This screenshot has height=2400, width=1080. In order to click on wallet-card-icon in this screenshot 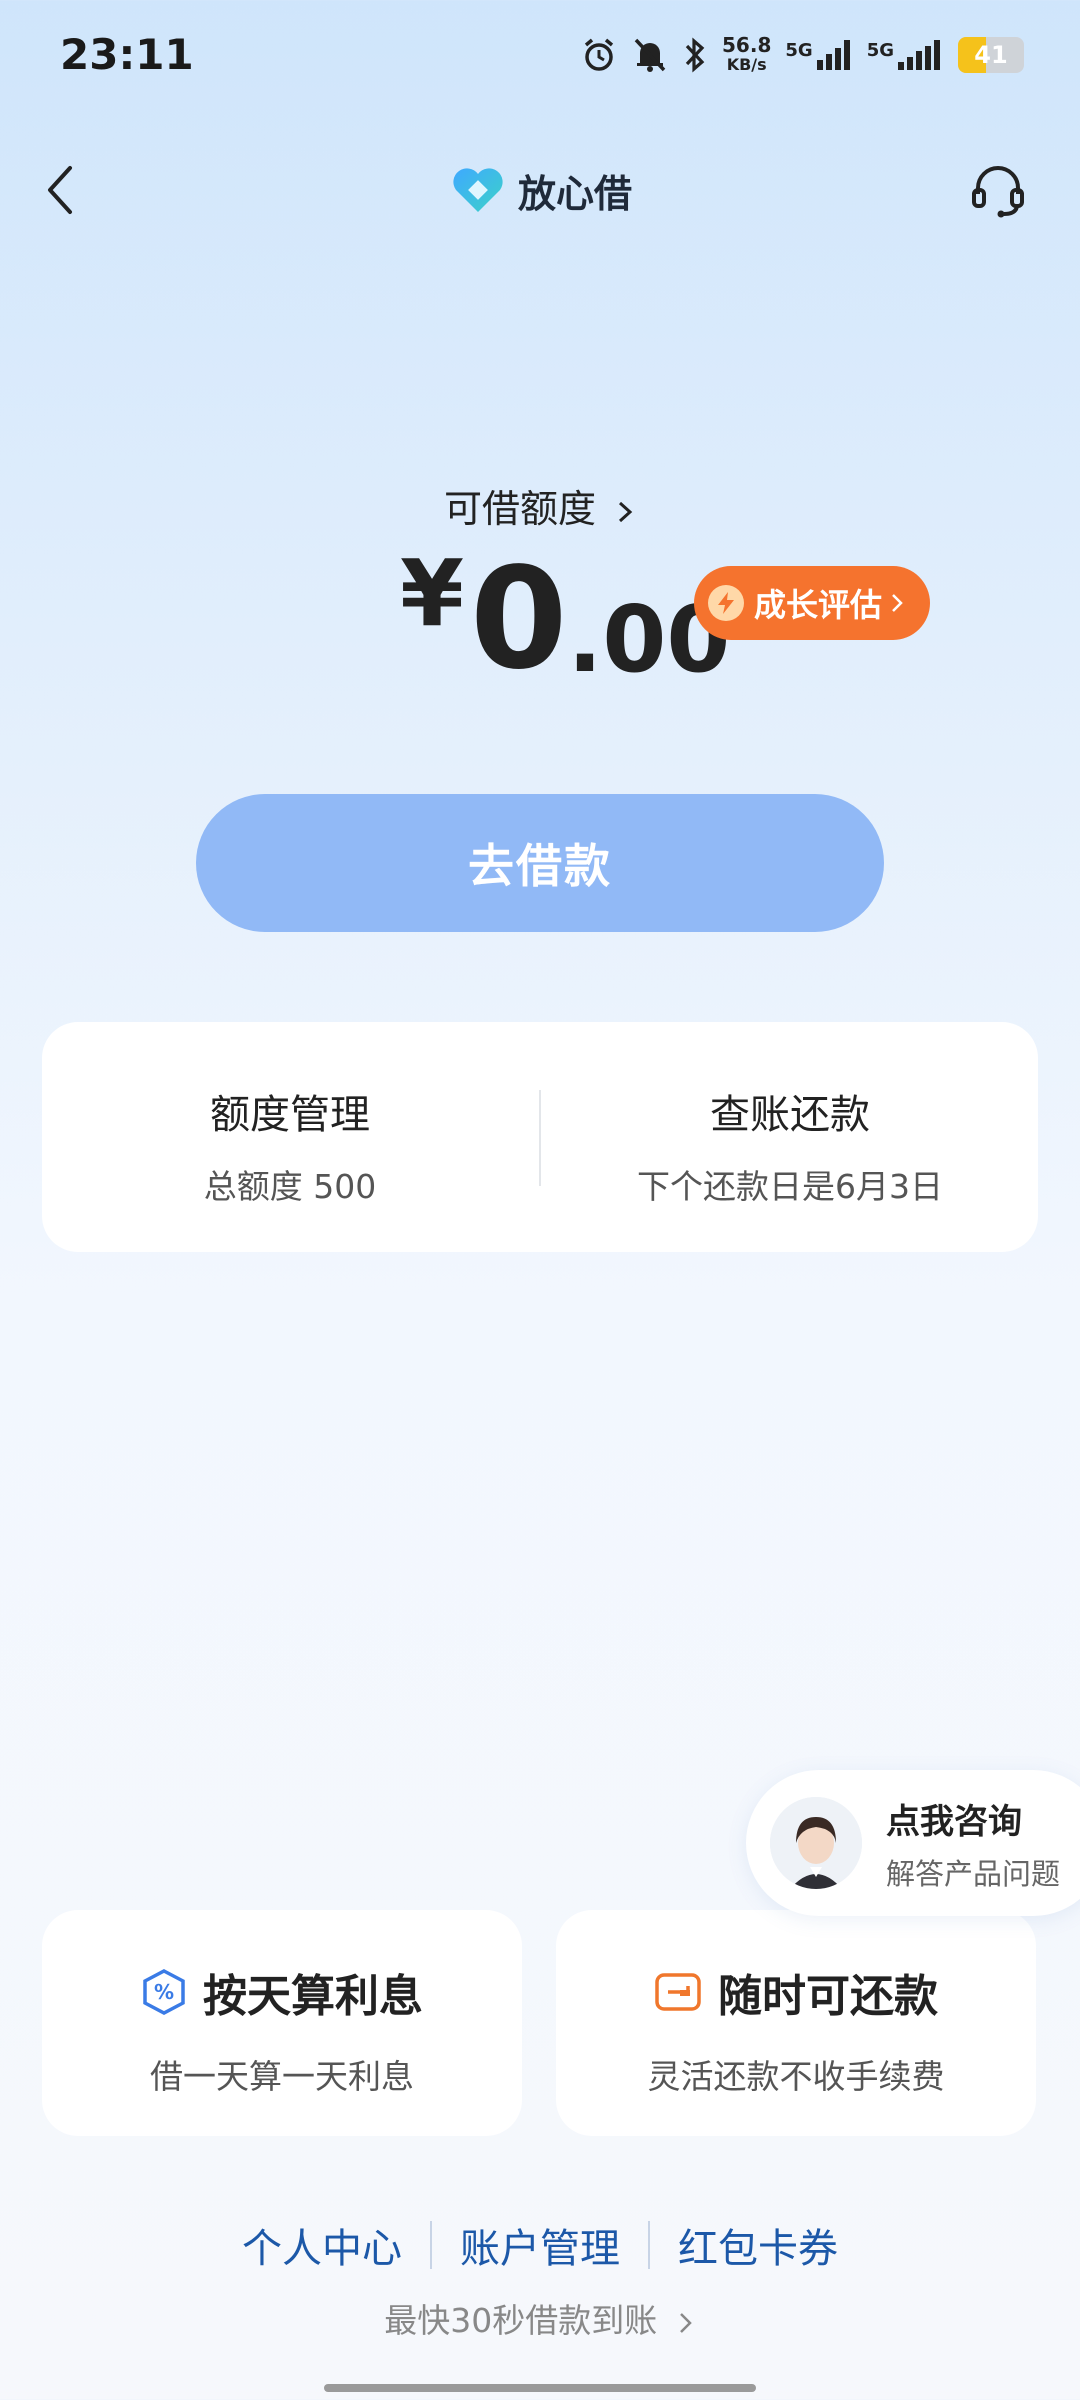, I will do `click(678, 1992)`.